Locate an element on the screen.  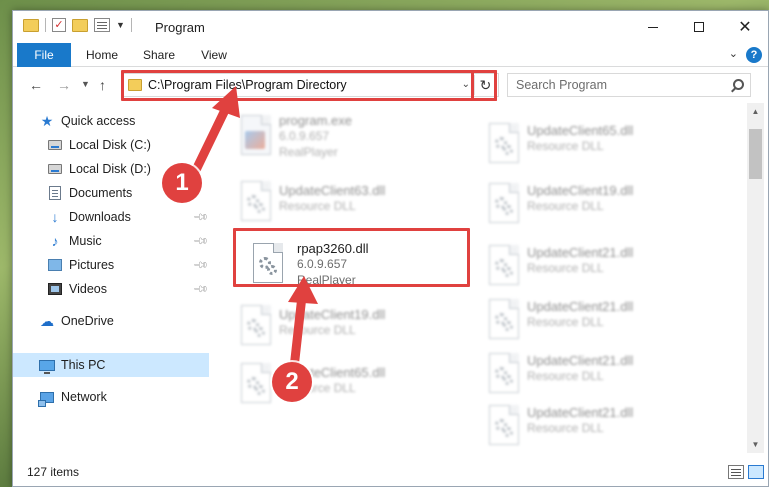
help-icon: ? is located at coordinates (754, 55).